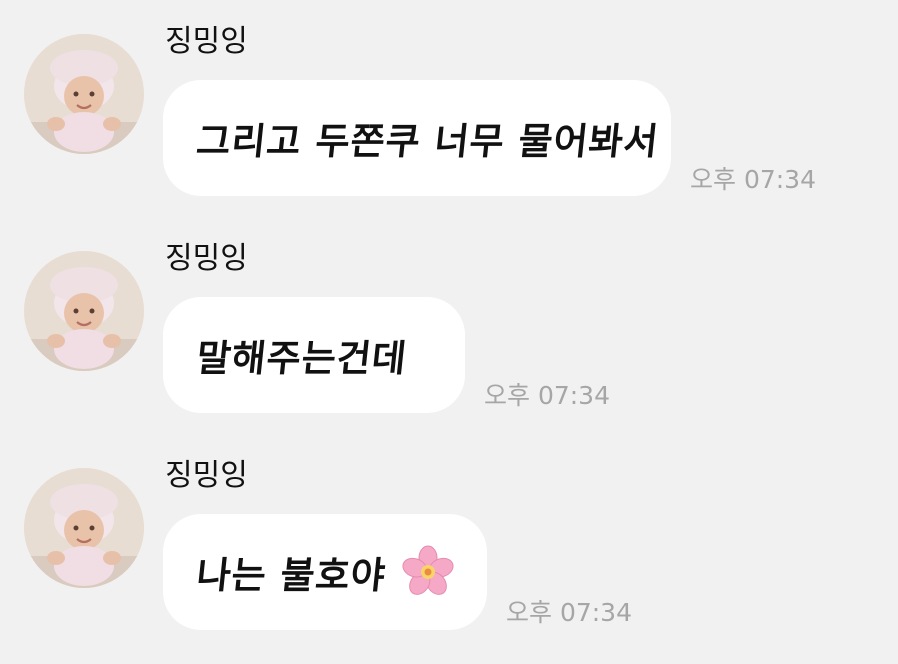 The width and height of the screenshot is (898, 664). I want to click on message-bubble: 그리고 두쫀쿠 너무 물어봐서, so click(417, 138).